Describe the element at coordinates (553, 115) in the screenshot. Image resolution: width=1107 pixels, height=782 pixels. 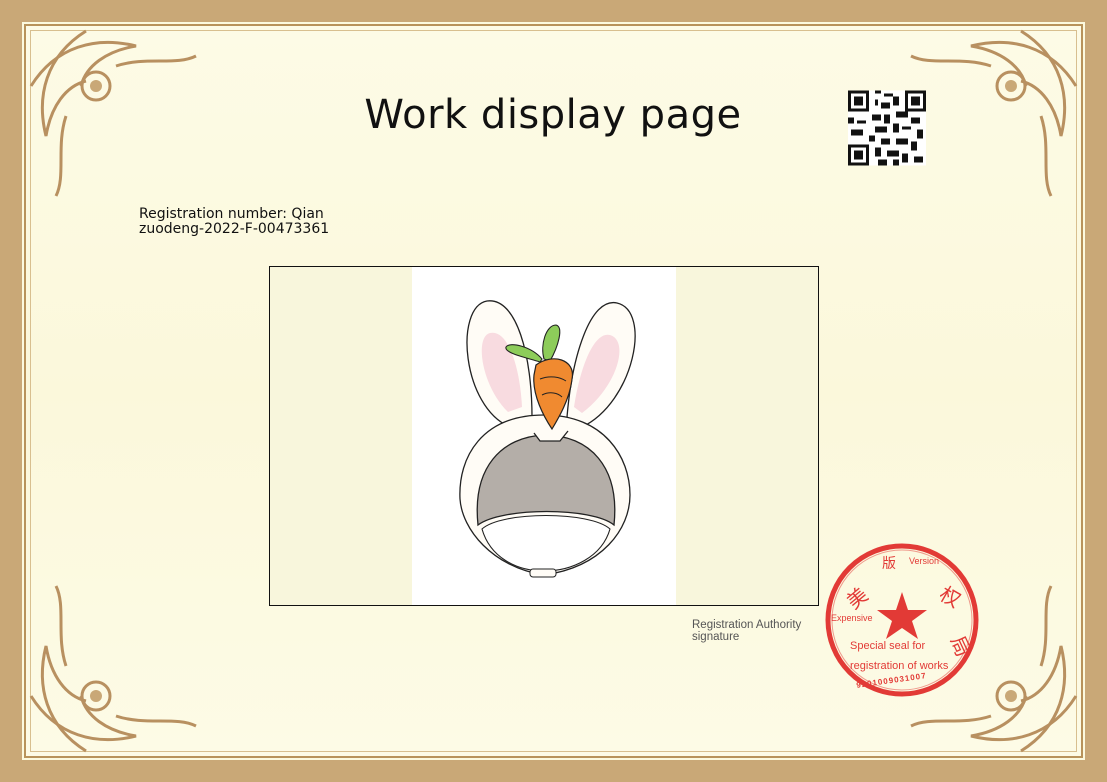
I see `page-title: Work display page` at that location.